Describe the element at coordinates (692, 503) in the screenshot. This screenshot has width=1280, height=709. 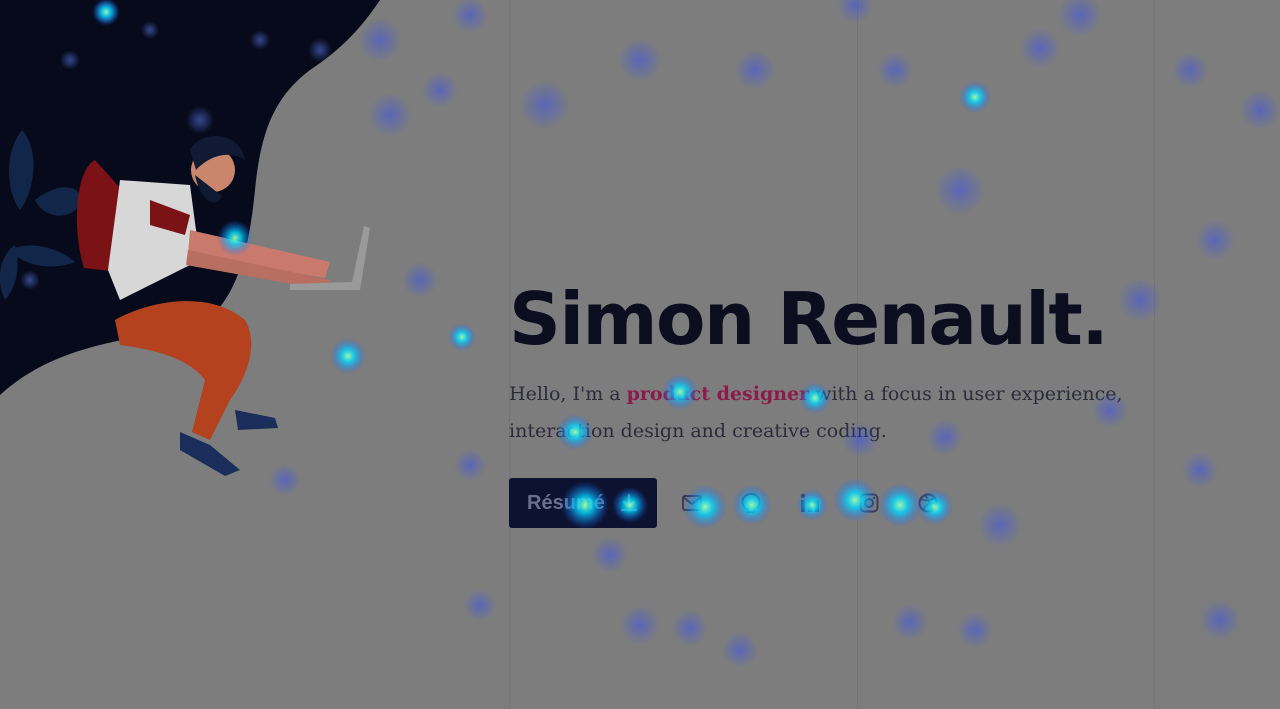
I see `mail-icon` at that location.